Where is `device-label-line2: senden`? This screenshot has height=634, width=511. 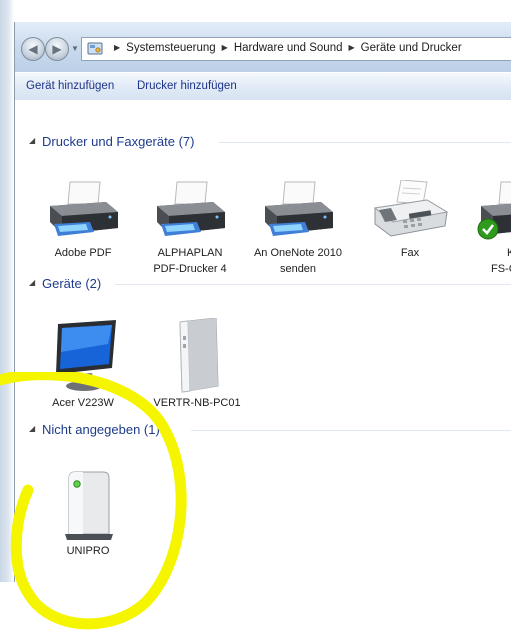
device-label-line2: senden is located at coordinates (298, 269).